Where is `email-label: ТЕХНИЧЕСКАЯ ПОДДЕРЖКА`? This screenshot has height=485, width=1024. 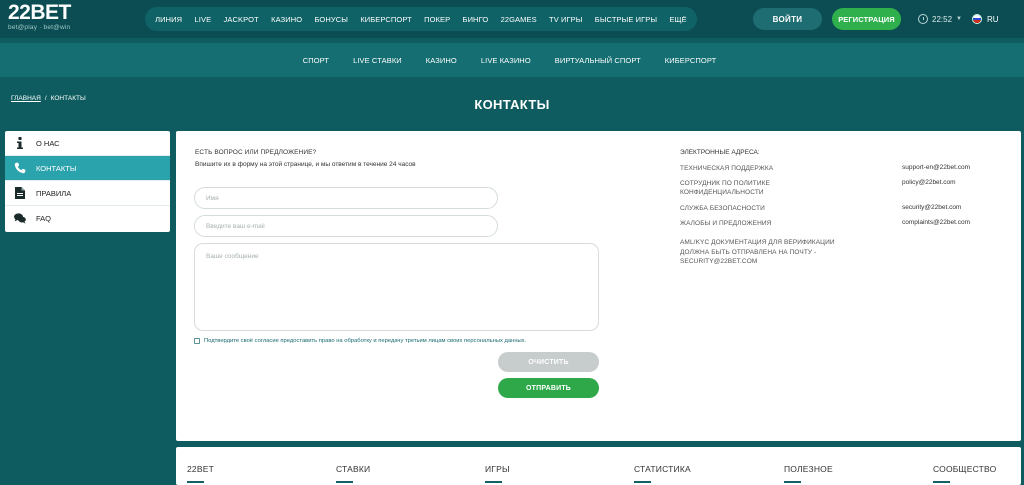 email-label: ТЕХНИЧЕСКАЯ ПОДДЕРЖКА is located at coordinates (727, 168).